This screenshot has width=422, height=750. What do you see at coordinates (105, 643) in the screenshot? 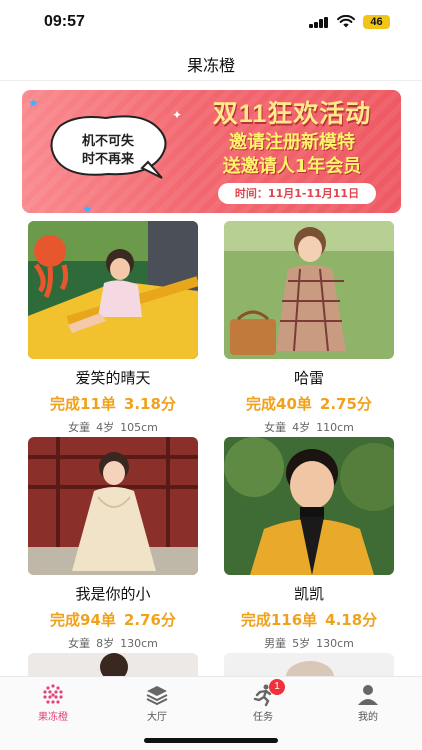
I see `age: 8岁` at bounding box center [105, 643].